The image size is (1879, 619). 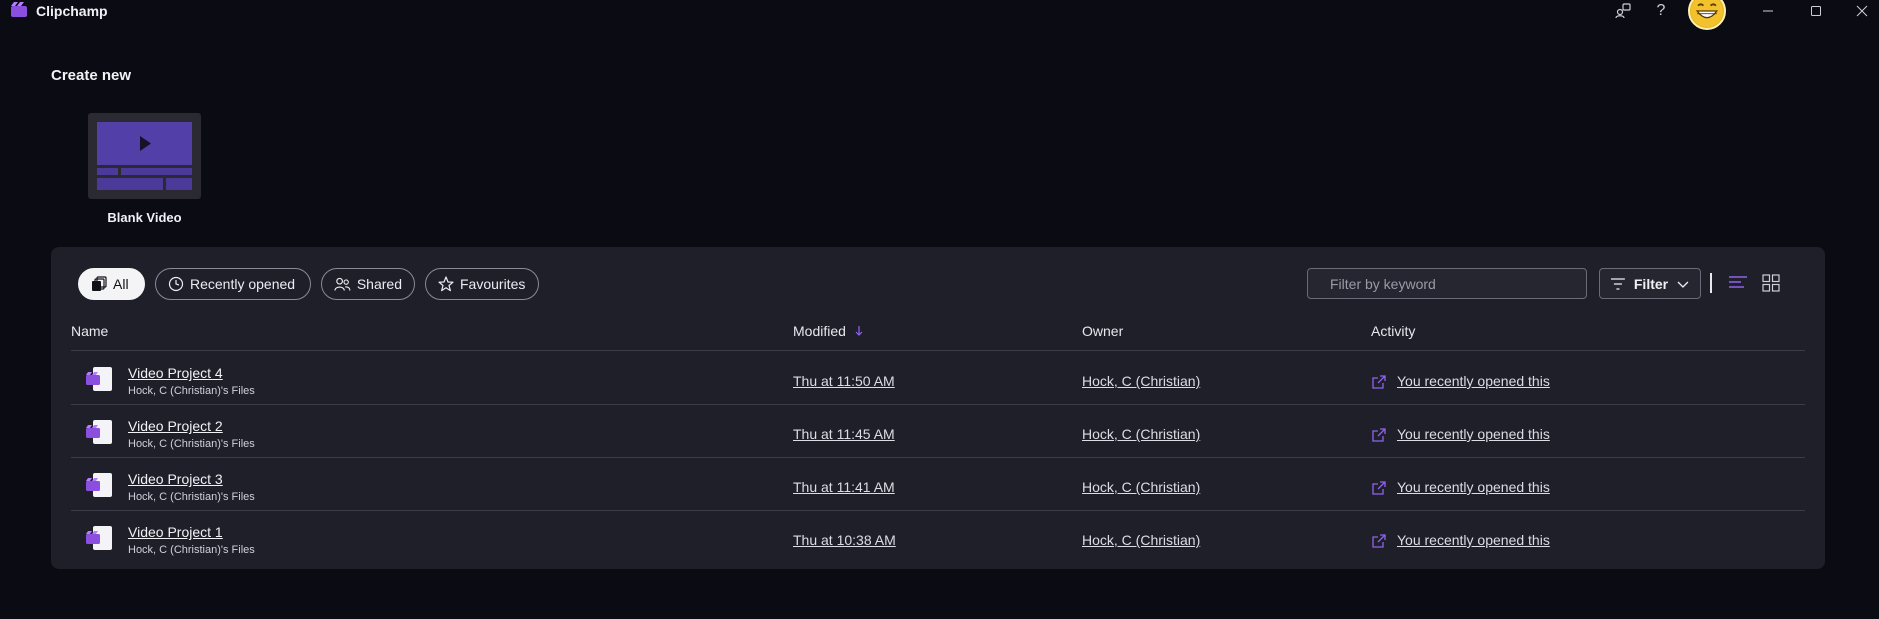 I want to click on project-name-link: Video Project 2, so click(x=175, y=426).